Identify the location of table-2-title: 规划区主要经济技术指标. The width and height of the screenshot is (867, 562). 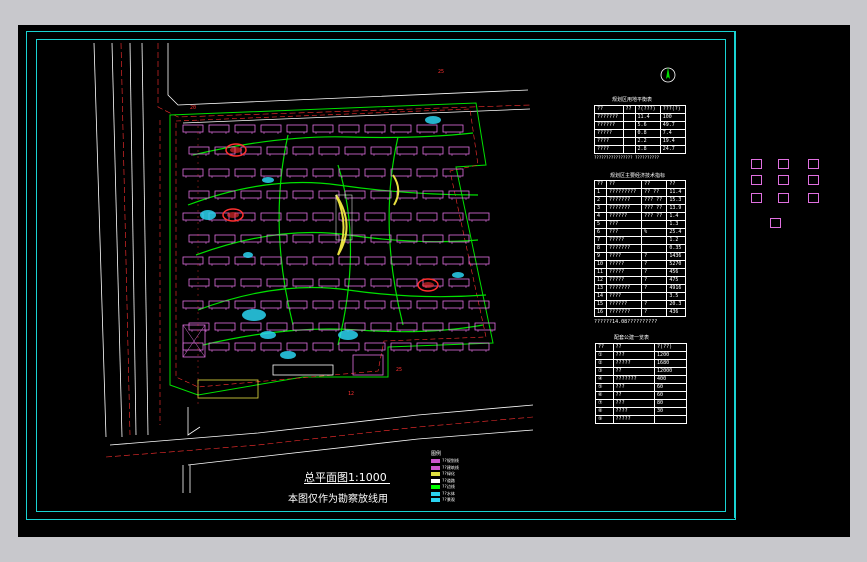
(638, 176).